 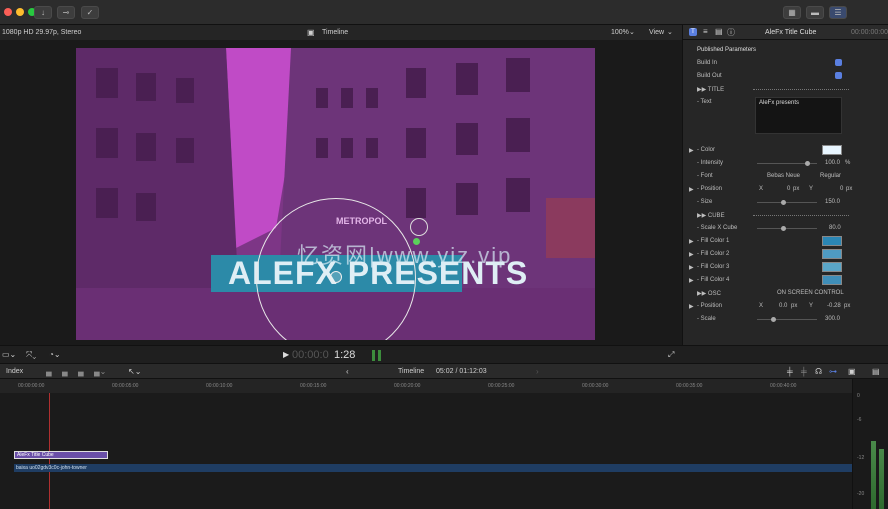 I want to click on fill-color-4-swatch, so click(x=832, y=280).